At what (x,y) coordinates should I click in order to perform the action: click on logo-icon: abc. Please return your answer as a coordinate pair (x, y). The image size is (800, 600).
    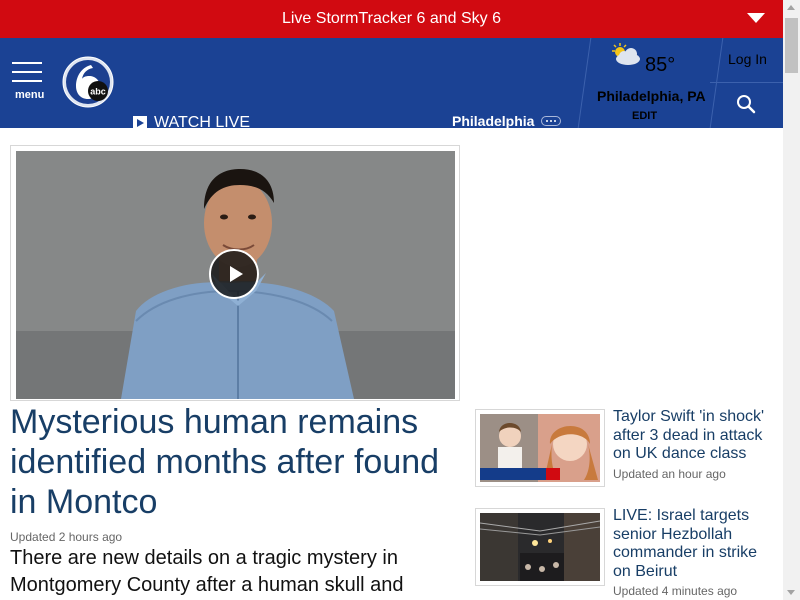
    Looking at the image, I should click on (88, 82).